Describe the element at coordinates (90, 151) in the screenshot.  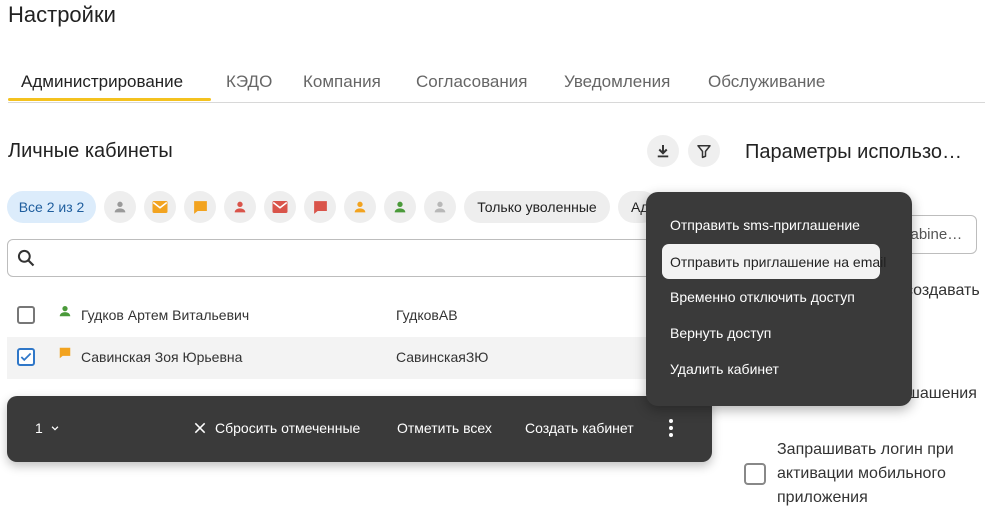
I see `section-title: Личные кабинеты` at that location.